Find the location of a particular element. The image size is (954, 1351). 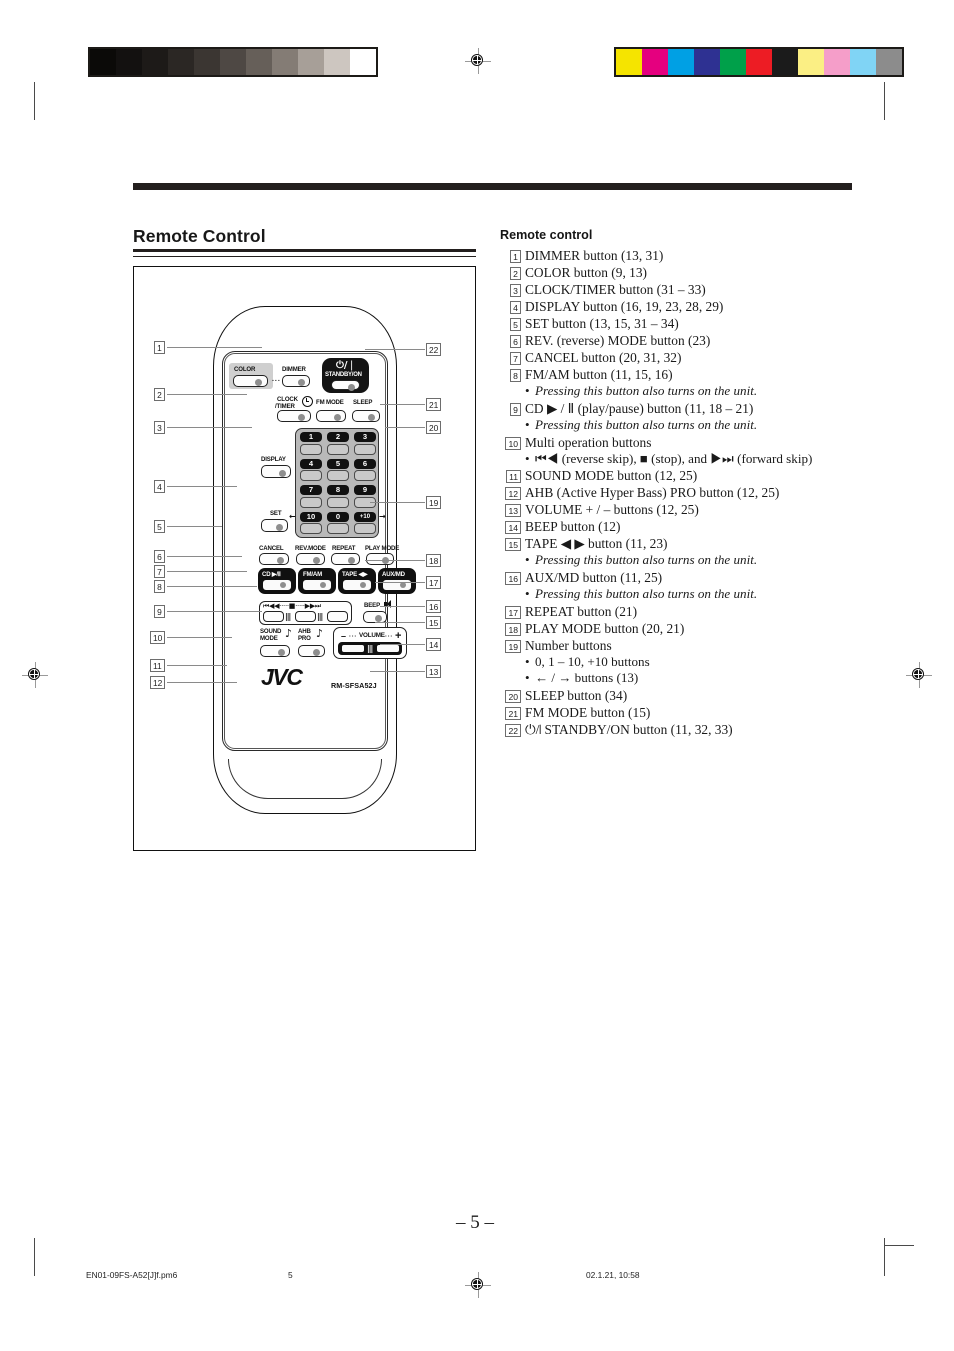

callout-right-20: 20 is located at coordinates (434, 427).